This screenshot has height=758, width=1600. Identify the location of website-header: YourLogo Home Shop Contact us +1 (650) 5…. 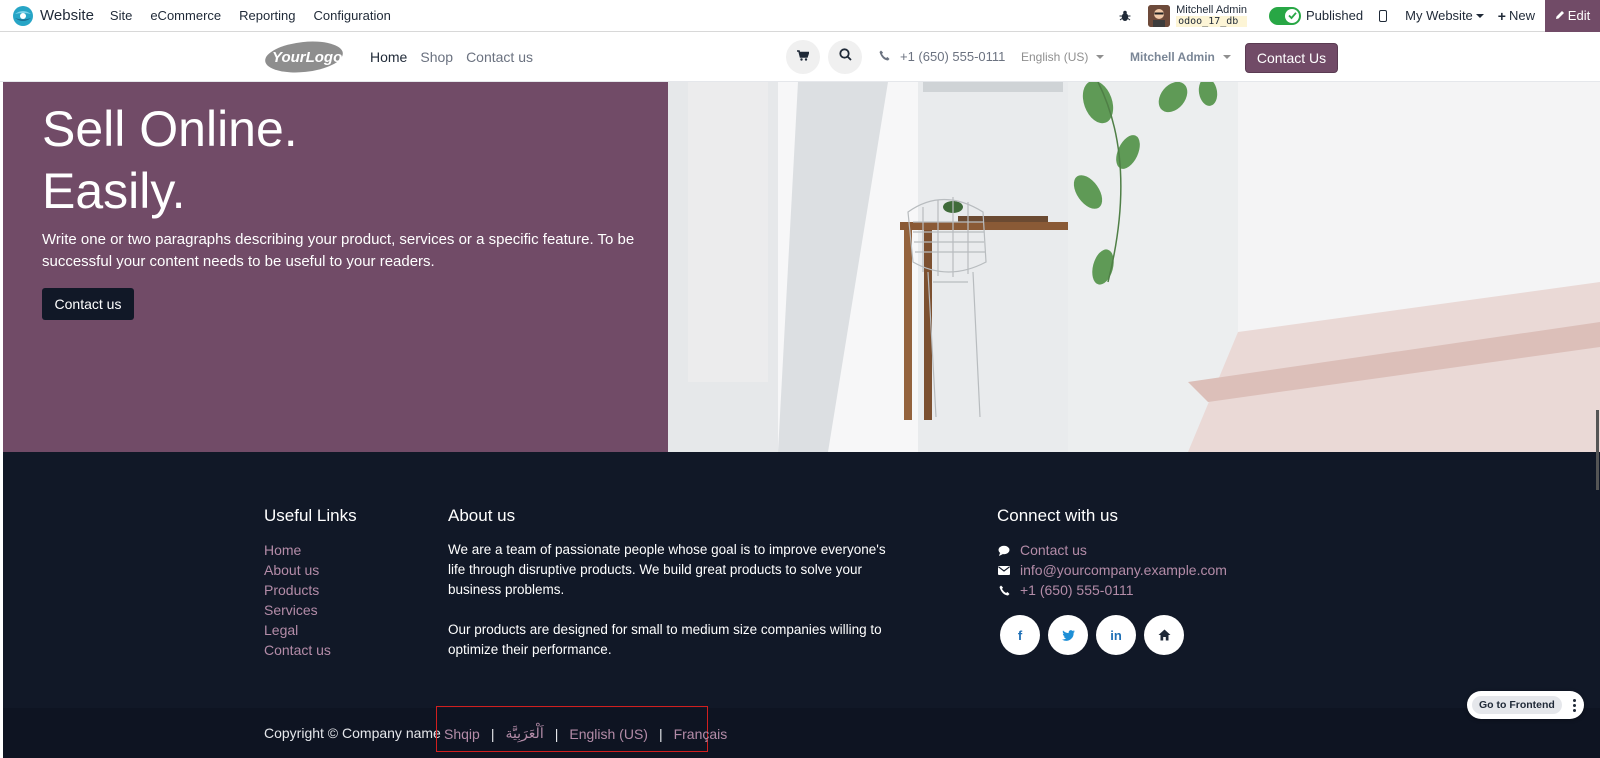
(800, 57).